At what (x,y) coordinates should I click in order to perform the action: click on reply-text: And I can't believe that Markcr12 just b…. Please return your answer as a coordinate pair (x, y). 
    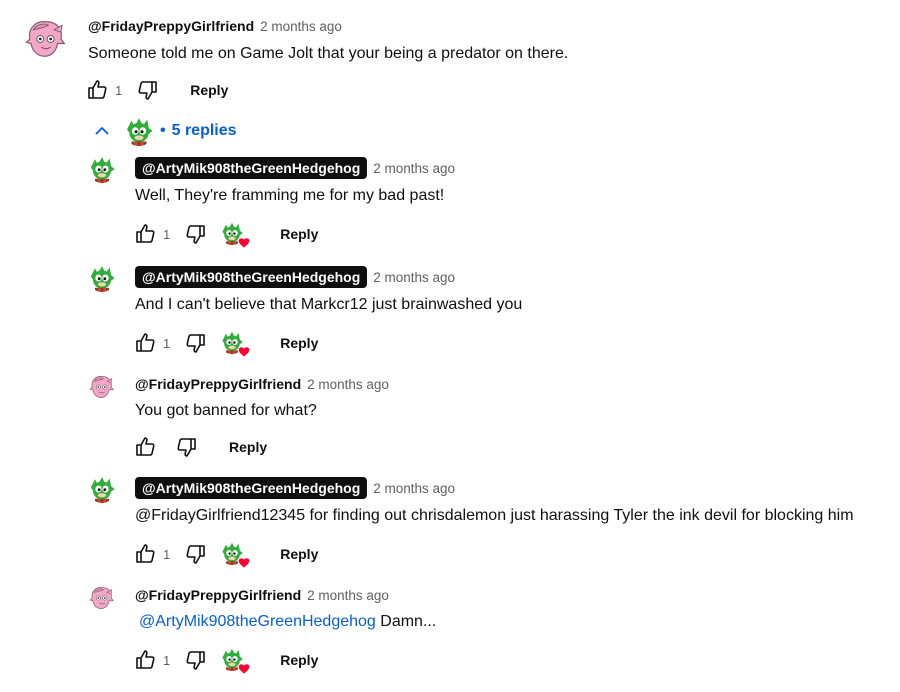
    Looking at the image, I should click on (329, 304).